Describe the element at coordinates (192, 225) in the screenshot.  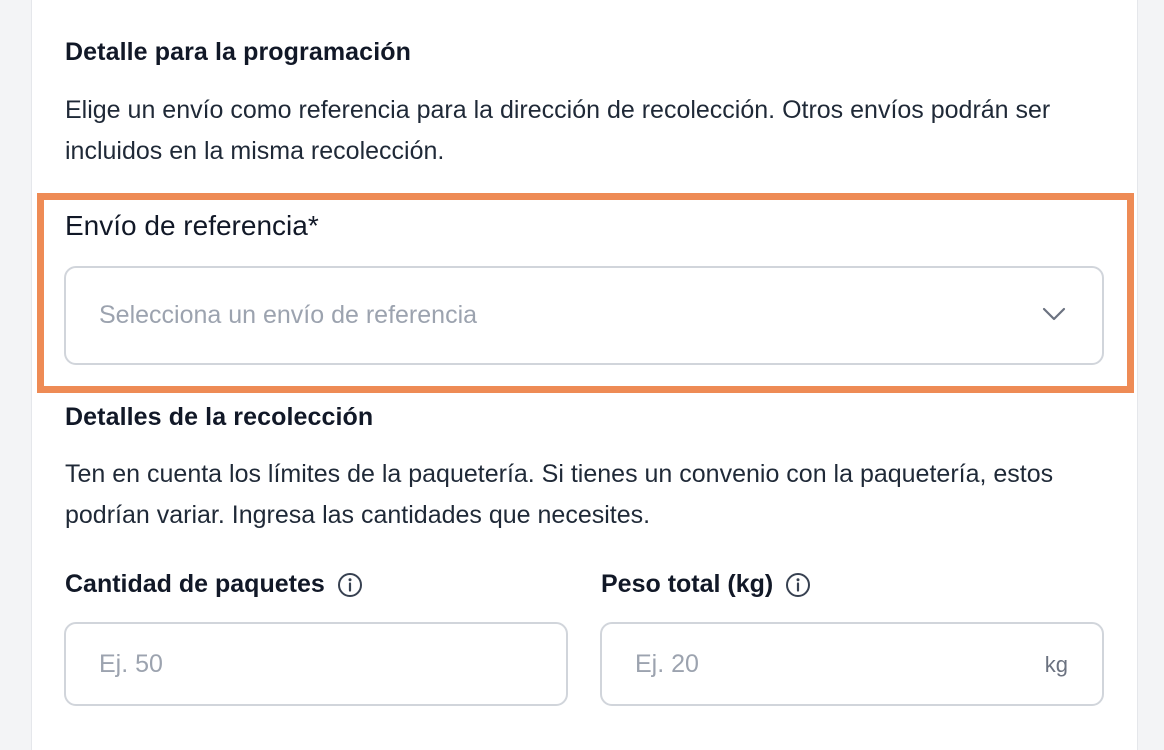
I see `reference-shipment-label: Envío de referencia*` at that location.